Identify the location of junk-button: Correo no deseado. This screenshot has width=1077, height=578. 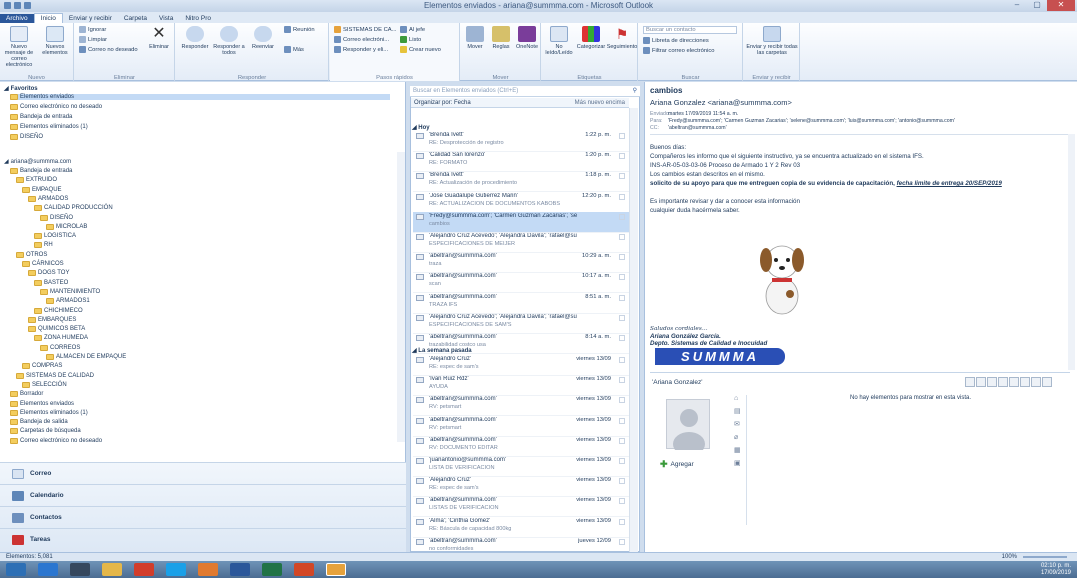
(108, 49).